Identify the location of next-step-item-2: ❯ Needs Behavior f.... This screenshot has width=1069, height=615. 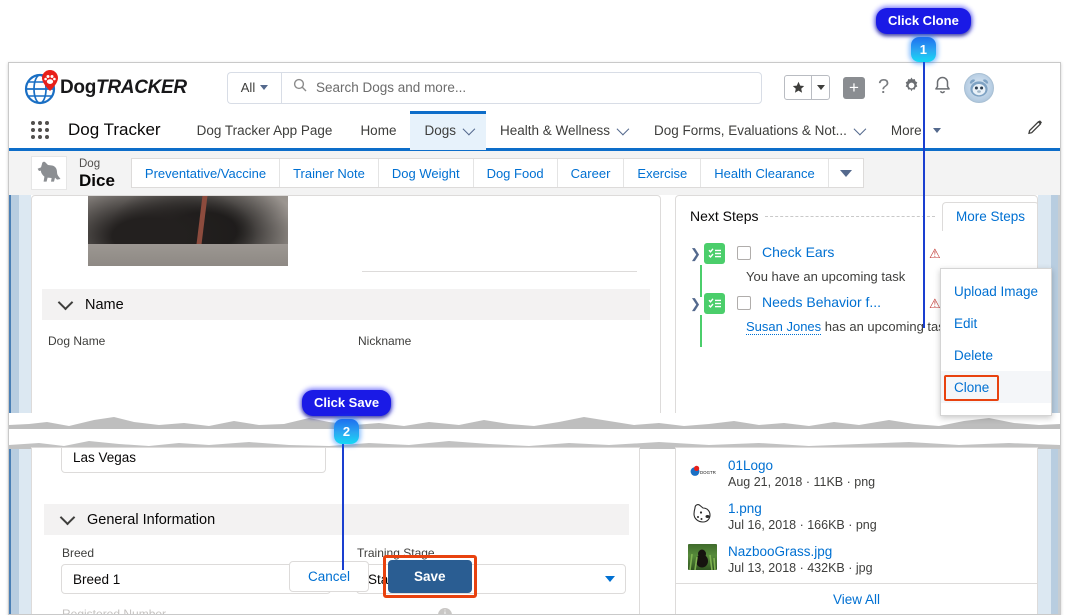
(785, 303).